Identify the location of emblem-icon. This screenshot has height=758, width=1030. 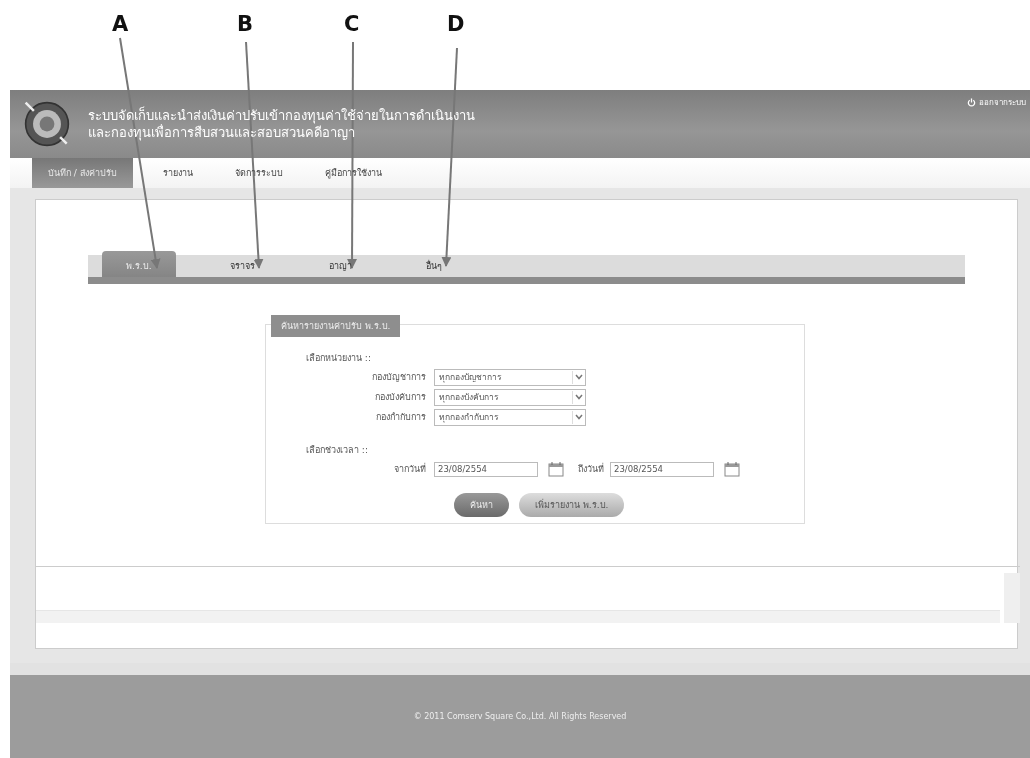
(47, 124).